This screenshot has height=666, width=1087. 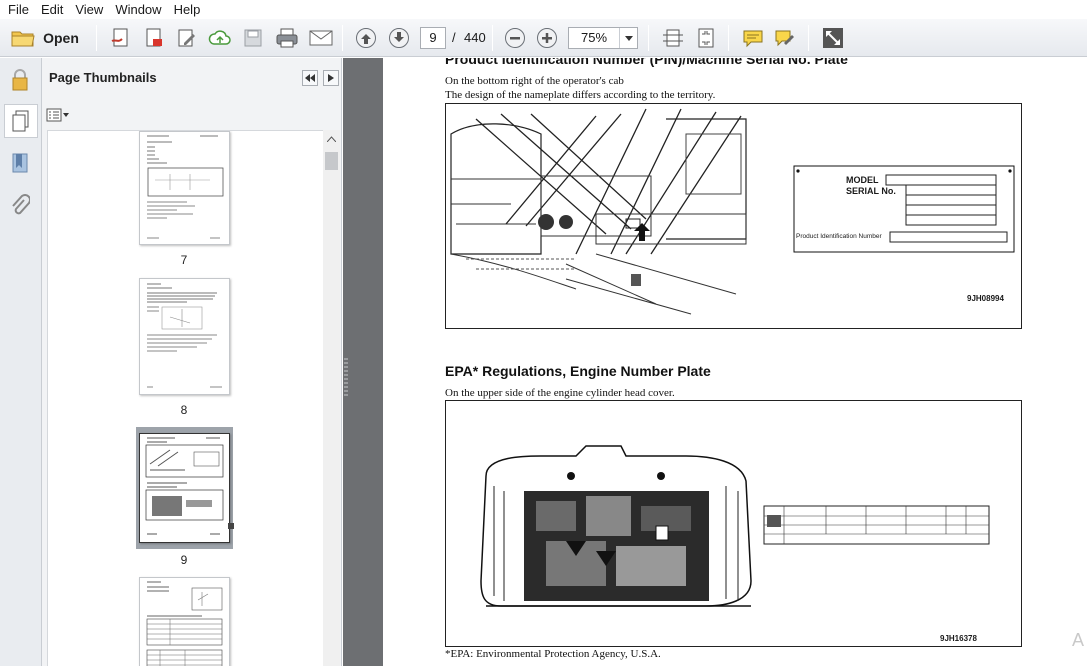 I want to click on fit-page-icon, so click(x=706, y=38).